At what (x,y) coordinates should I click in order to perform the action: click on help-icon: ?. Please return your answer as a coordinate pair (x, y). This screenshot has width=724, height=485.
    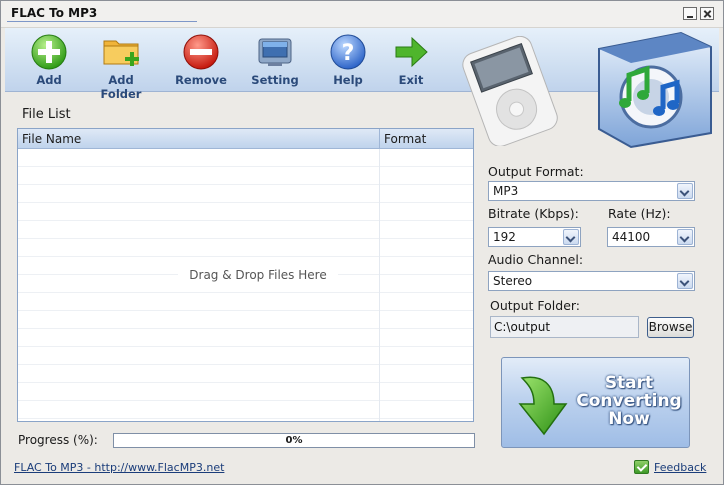
    Looking at the image, I should click on (348, 52).